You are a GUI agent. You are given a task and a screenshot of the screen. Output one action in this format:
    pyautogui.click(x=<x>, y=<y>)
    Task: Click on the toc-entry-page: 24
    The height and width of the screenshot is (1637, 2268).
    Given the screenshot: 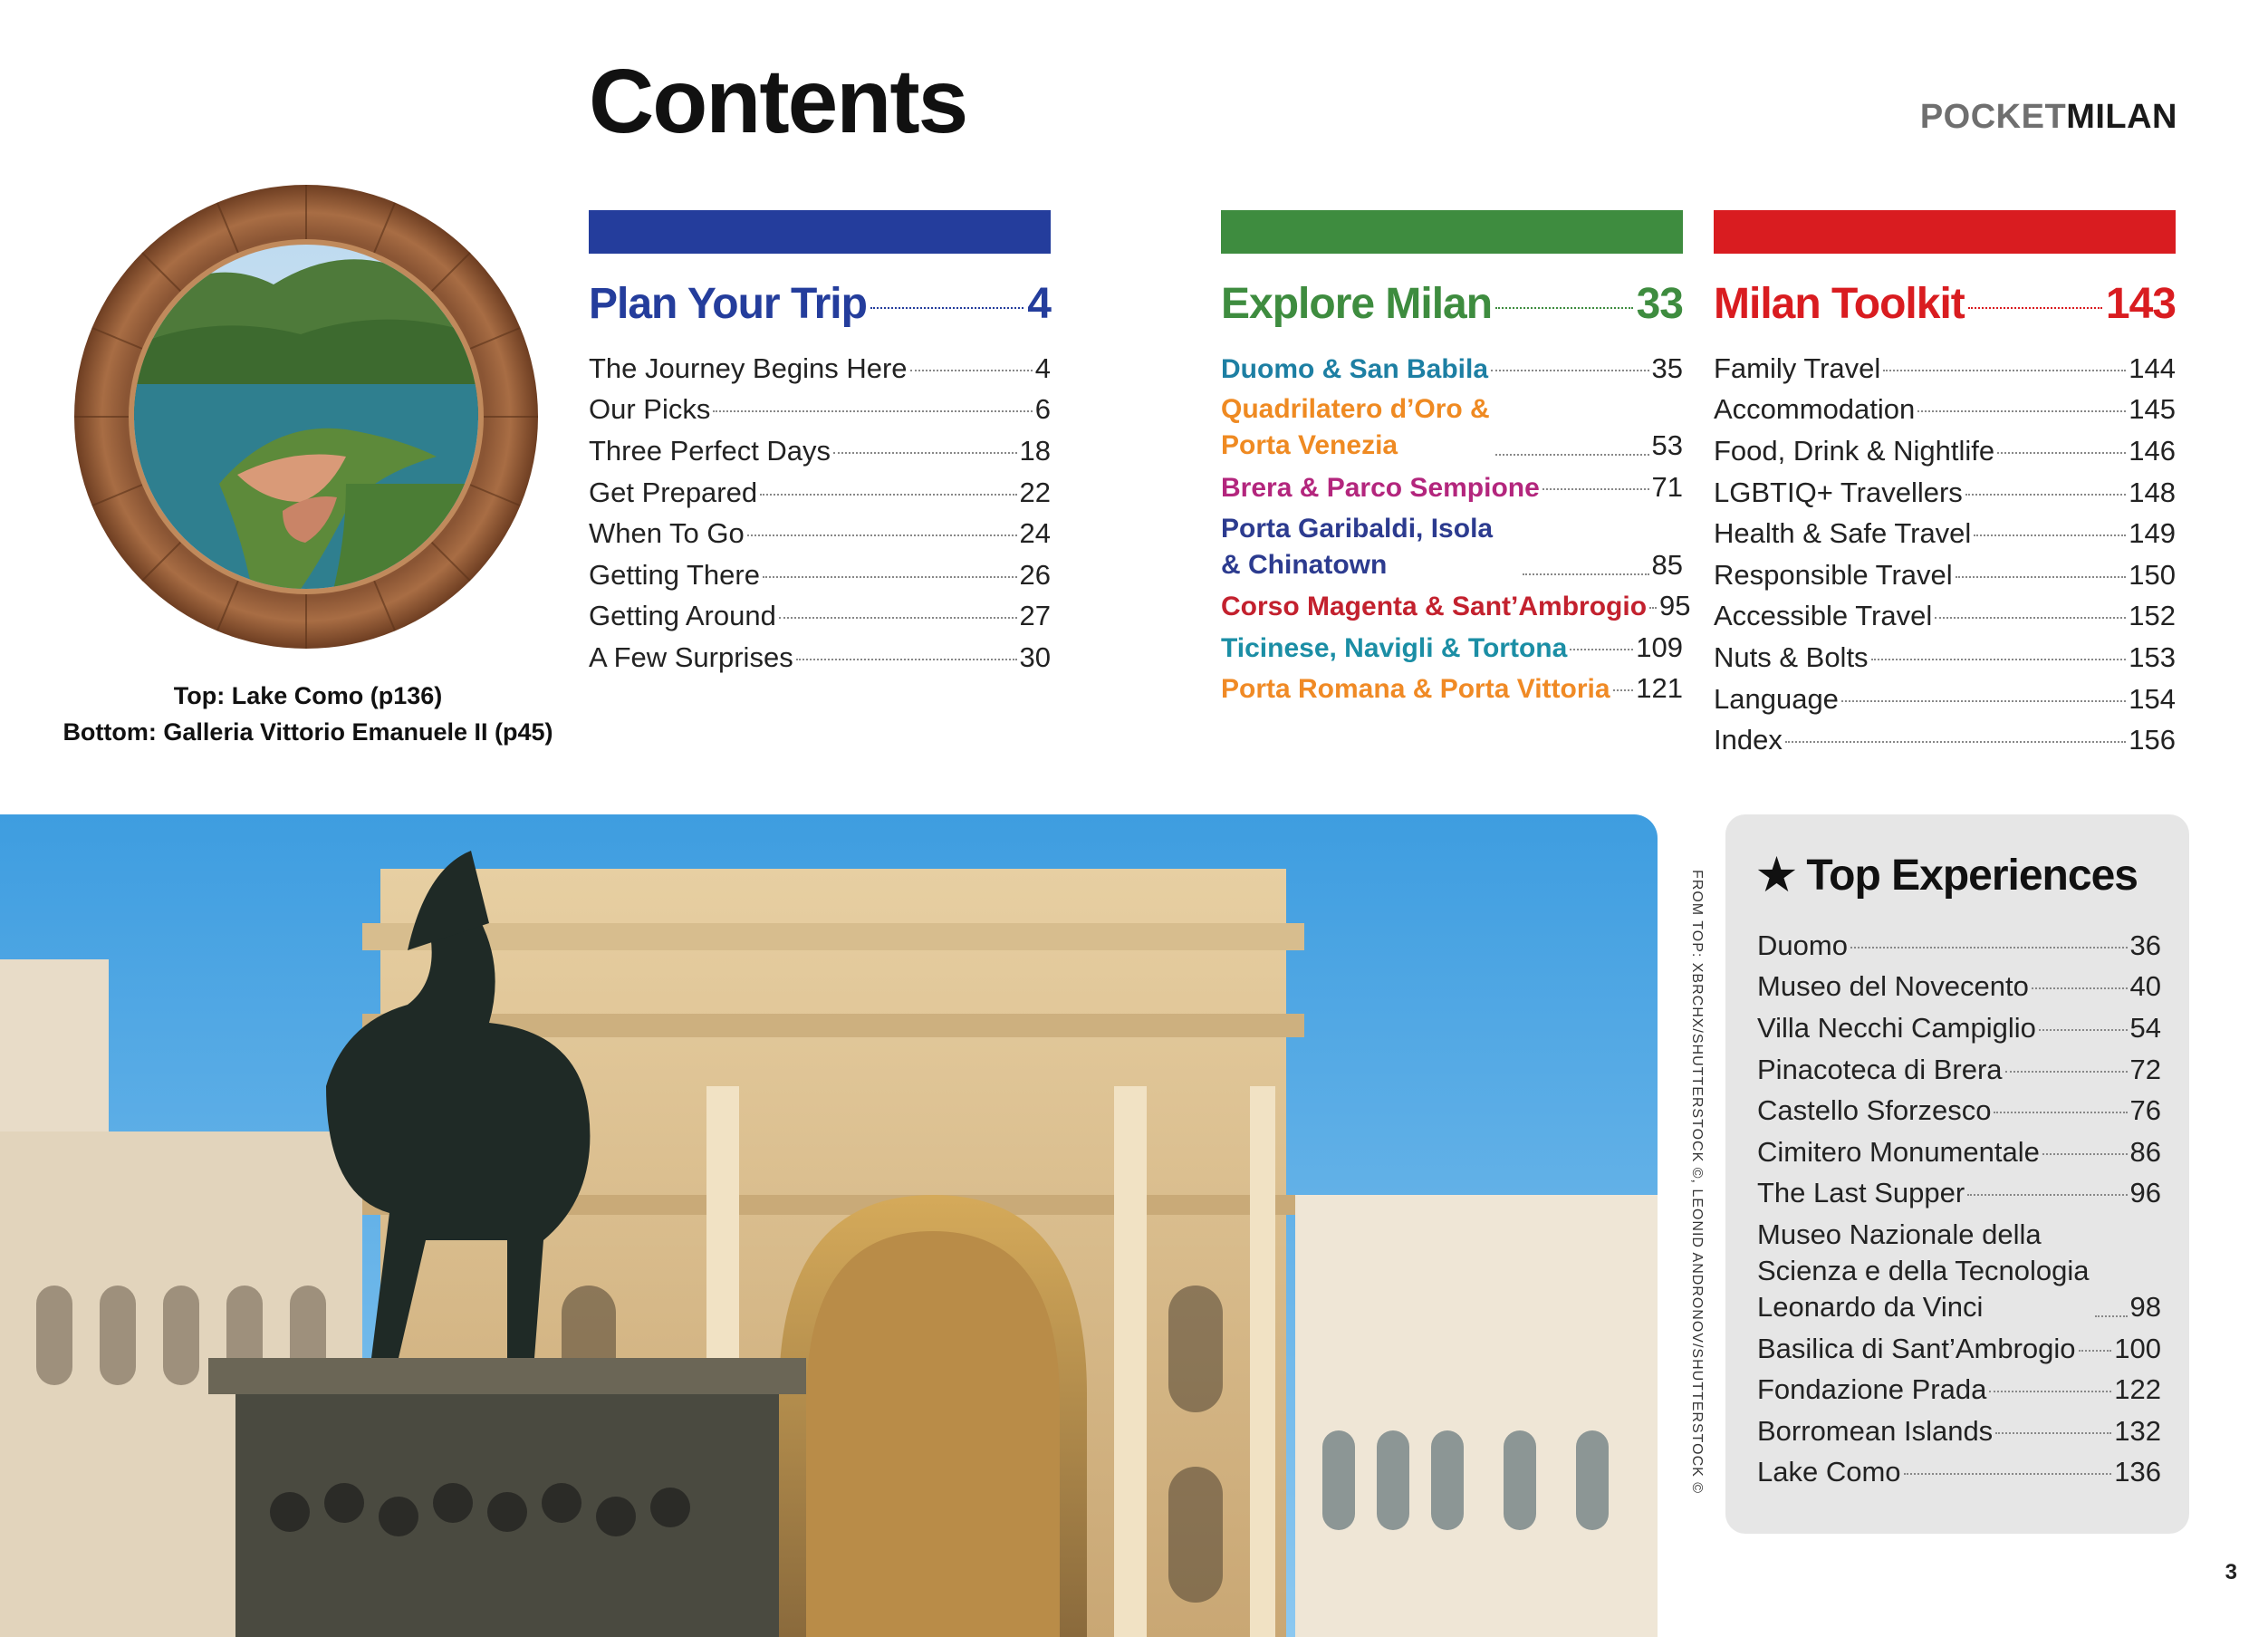 What is the action you would take?
    pyautogui.click(x=1035, y=533)
    